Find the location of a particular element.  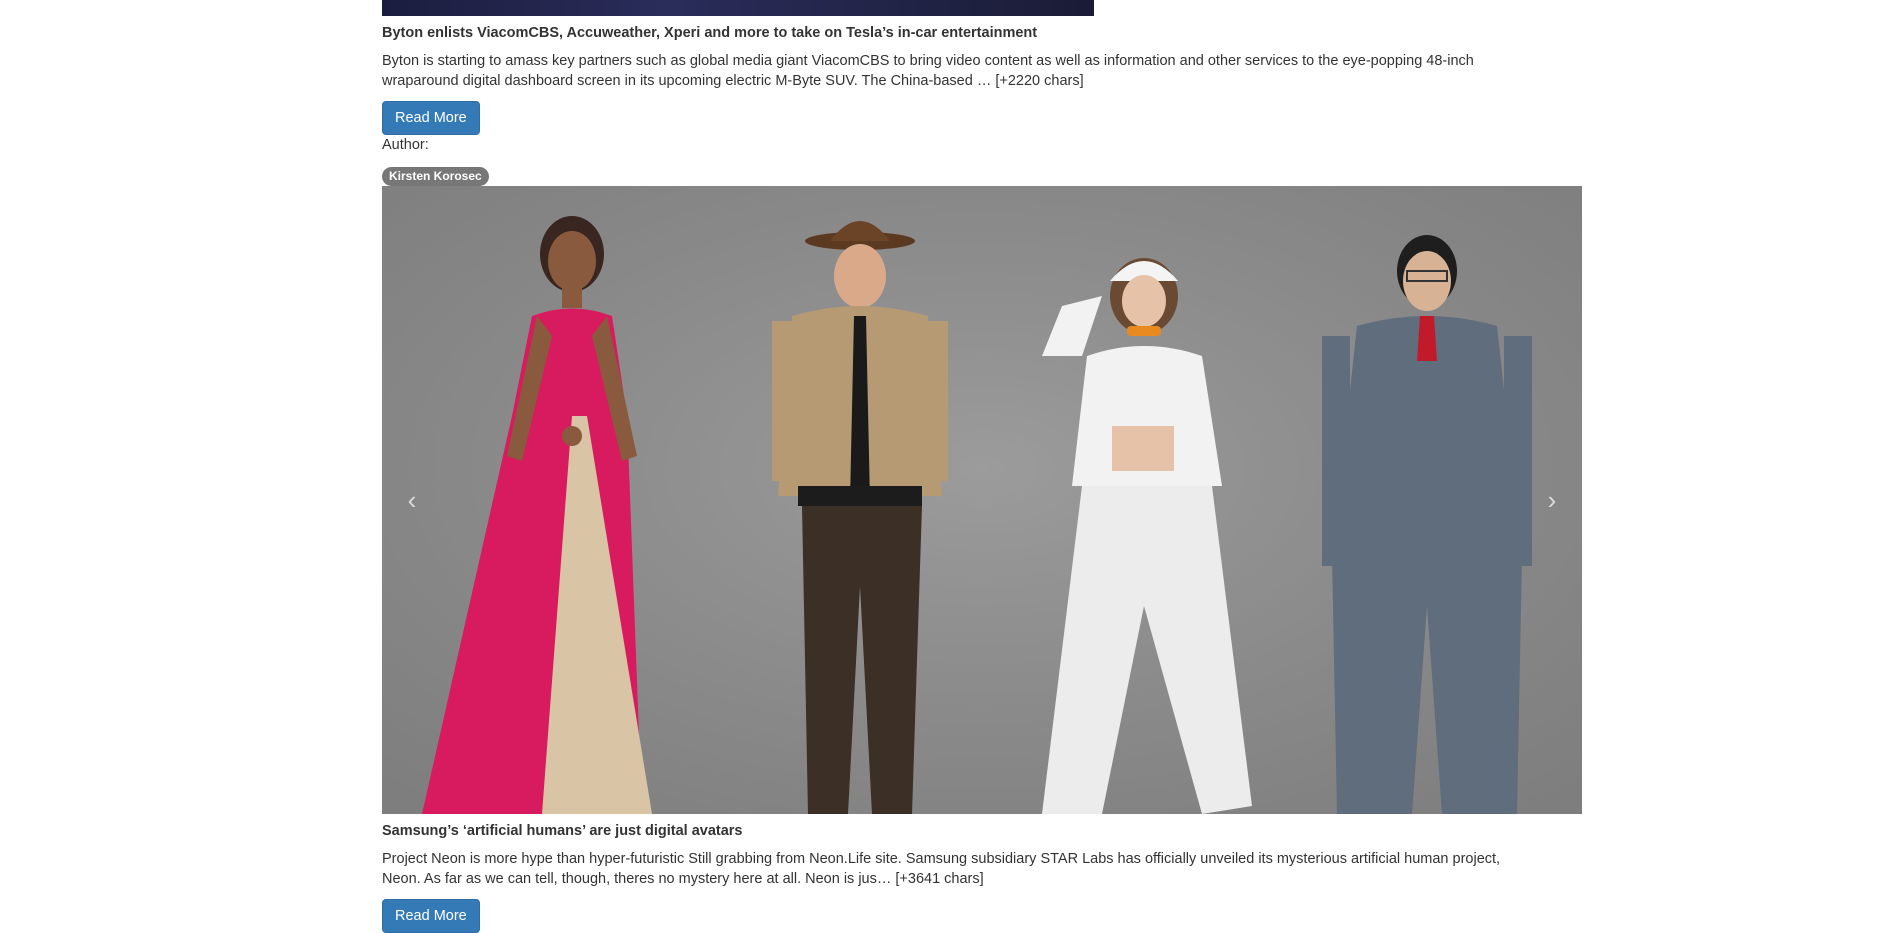

carousel-next-icon: › is located at coordinates (1552, 500).